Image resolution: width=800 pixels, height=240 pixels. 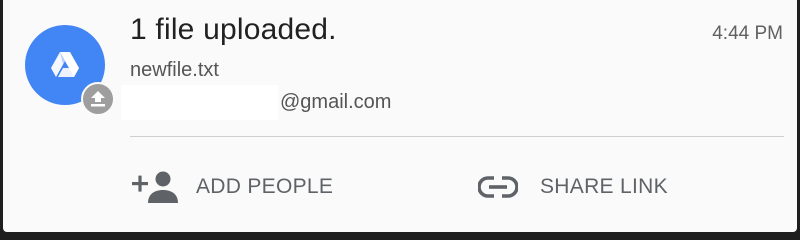 I want to click on redacted-username, so click(x=199, y=102).